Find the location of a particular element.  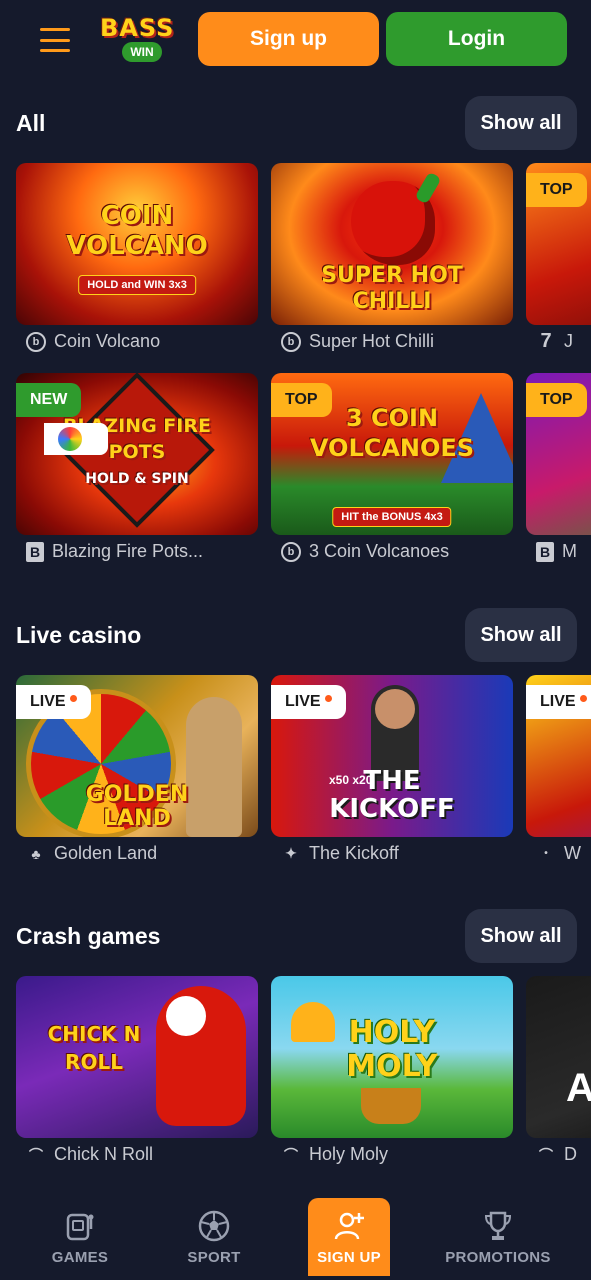

game-name: The Kickoff is located at coordinates (354, 853).